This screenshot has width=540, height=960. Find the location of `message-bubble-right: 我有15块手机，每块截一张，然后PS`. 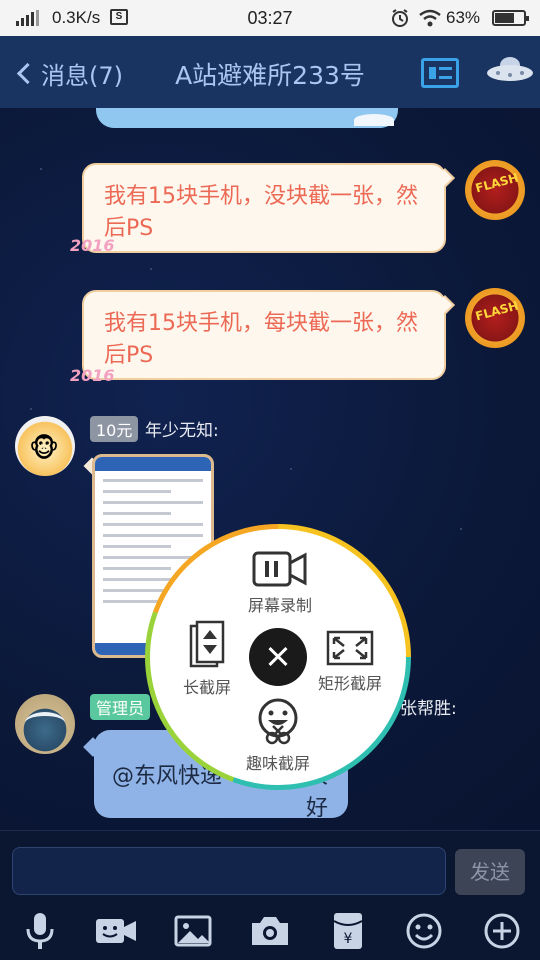

message-bubble-right: 我有15块手机，每块截一张，然后PS is located at coordinates (268, 335).